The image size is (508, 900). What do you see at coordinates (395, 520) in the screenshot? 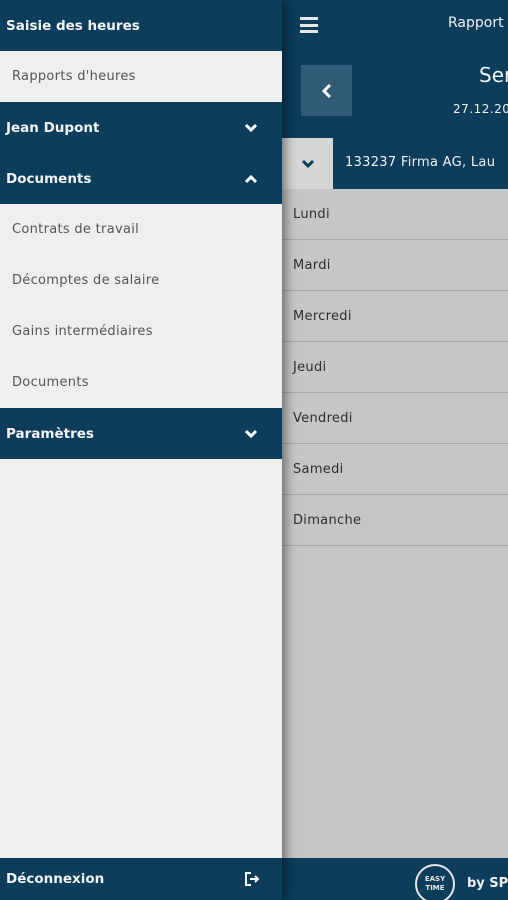
I see `day-row-dimanche: Dimanche` at bounding box center [395, 520].